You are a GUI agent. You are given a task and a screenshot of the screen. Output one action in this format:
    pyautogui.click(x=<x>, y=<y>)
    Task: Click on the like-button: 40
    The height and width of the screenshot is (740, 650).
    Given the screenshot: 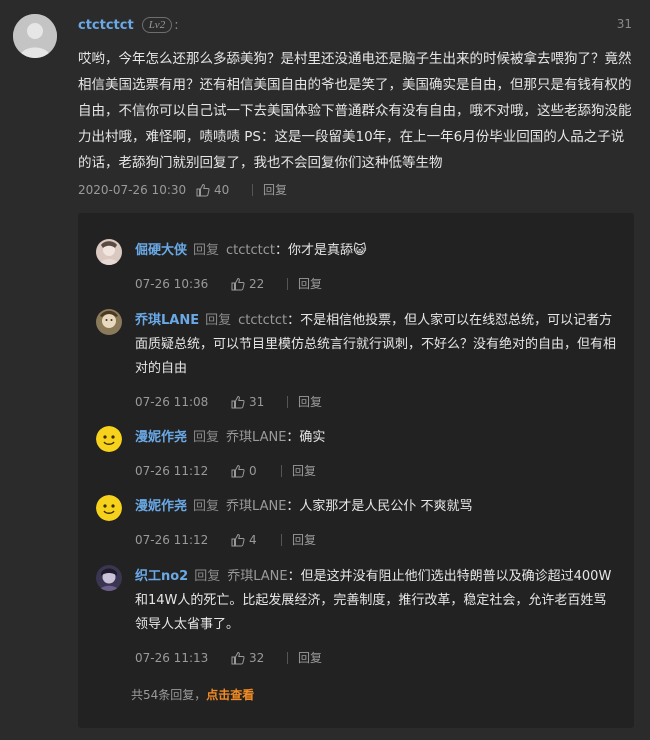 What is the action you would take?
    pyautogui.click(x=224, y=190)
    